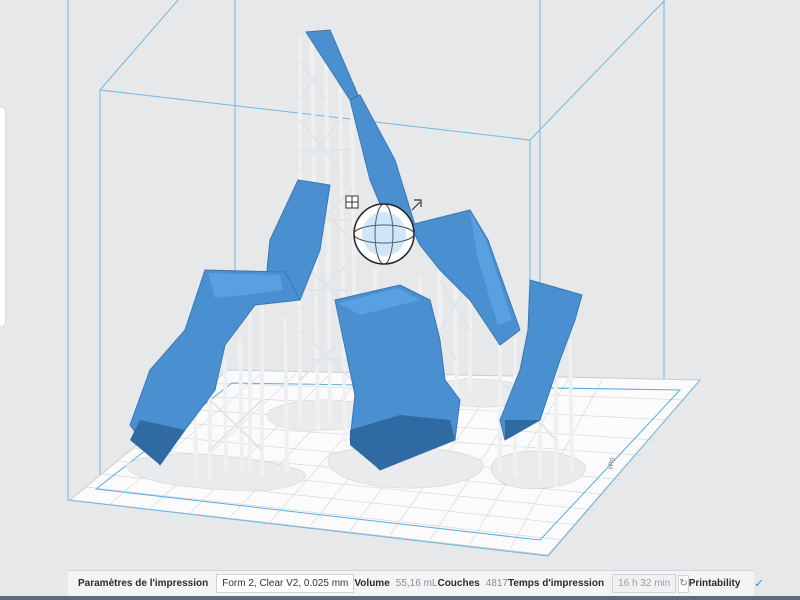 The image size is (800, 600). I want to click on print-settings-field: Form 2, Clear V2, 0.025 mm, so click(285, 583).